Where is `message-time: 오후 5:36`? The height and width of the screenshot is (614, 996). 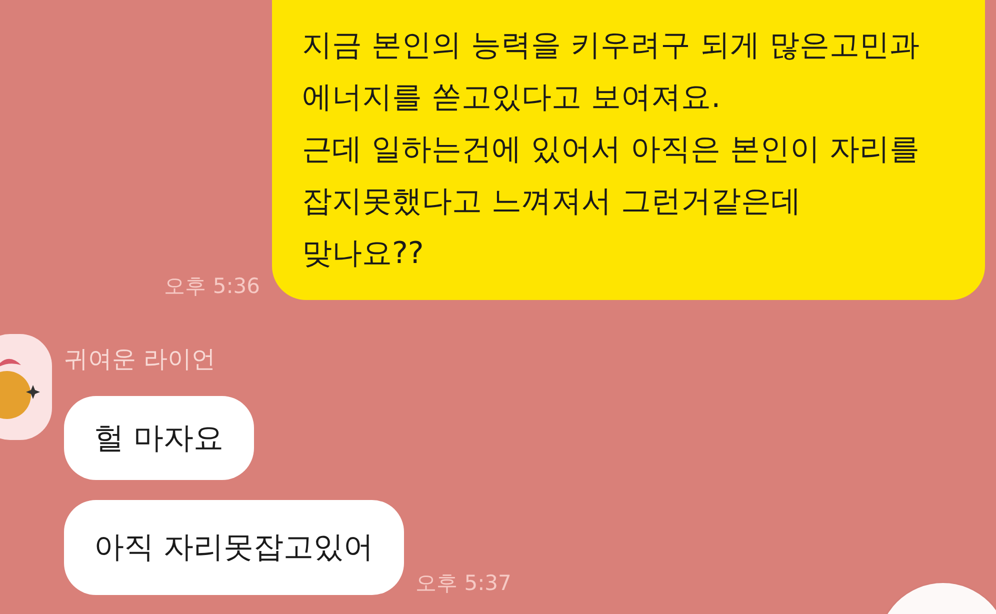
message-time: 오후 5:36 is located at coordinates (212, 286).